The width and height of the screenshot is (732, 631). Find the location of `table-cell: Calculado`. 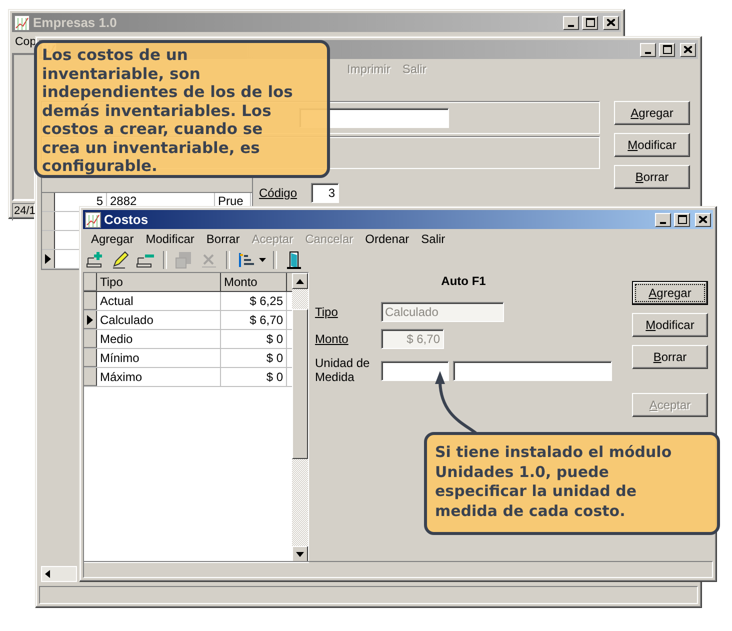

table-cell: Calculado is located at coordinates (159, 320).